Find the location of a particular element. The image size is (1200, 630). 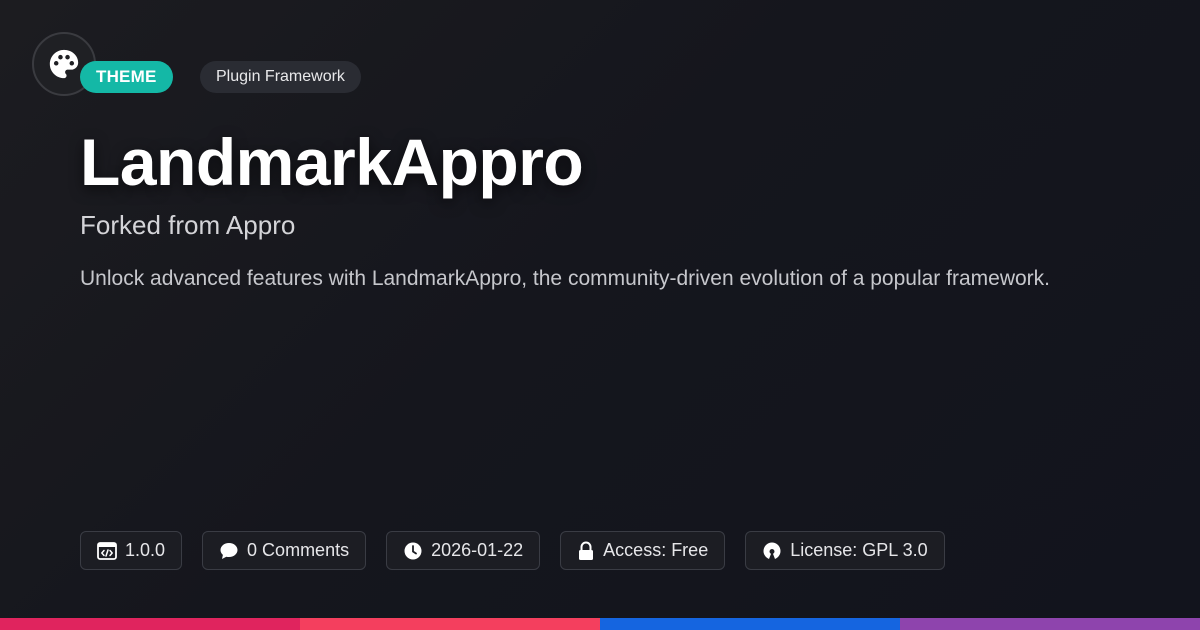

page-subtitle: Forked from Appro is located at coordinates (188, 225).